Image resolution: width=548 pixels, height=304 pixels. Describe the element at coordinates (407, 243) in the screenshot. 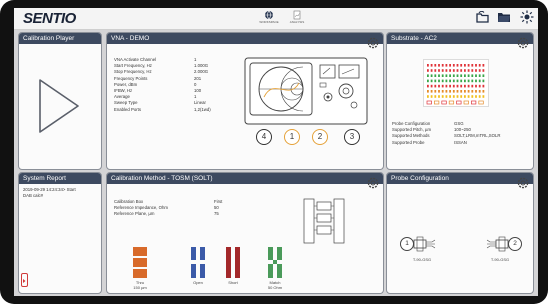

I see `probe-1-port: 1` at that location.